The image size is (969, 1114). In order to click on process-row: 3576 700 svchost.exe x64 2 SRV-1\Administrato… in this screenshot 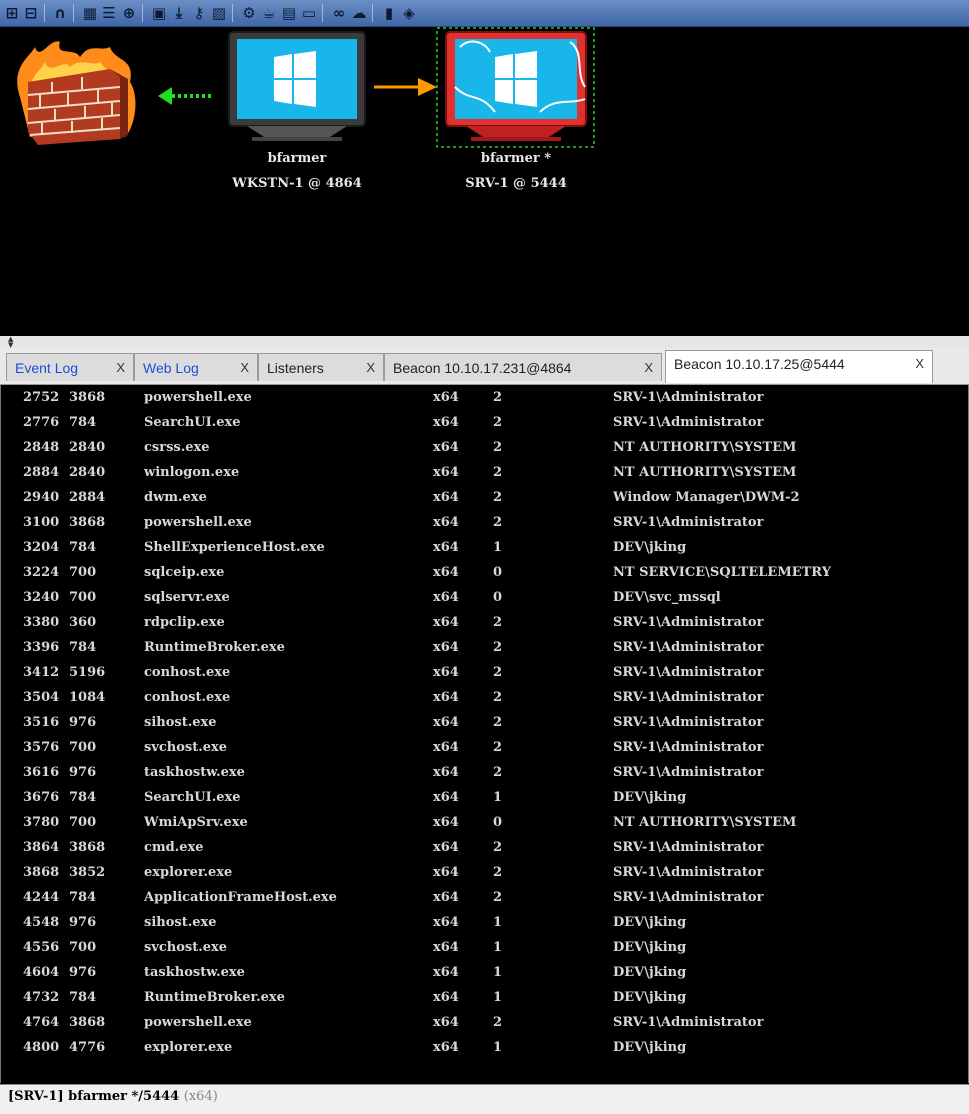, I will do `click(484, 747)`.